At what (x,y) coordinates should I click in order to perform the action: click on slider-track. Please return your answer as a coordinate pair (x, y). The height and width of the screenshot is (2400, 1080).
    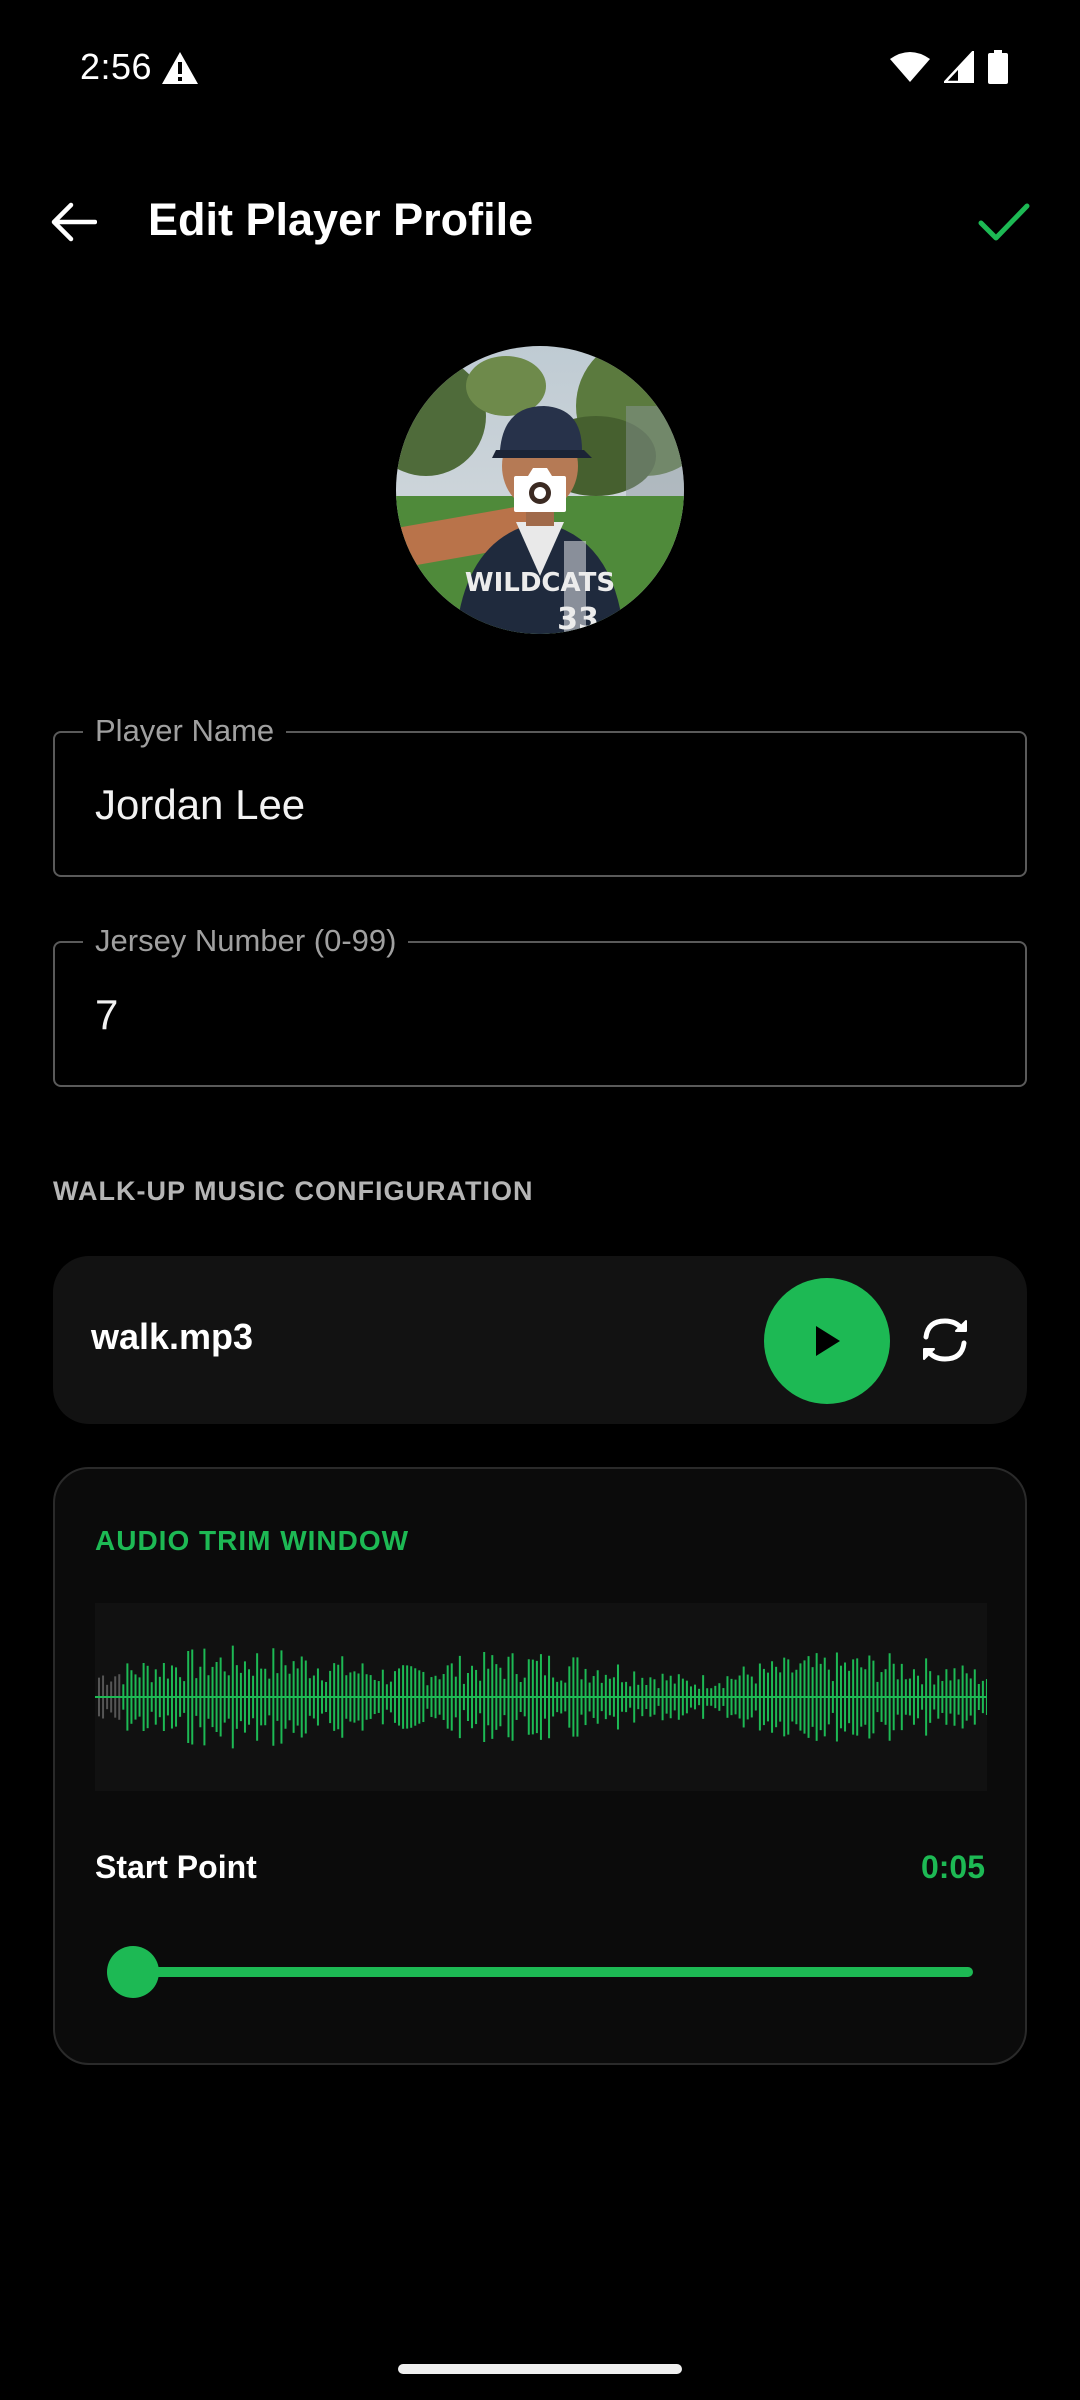
    Looking at the image, I should click on (554, 1972).